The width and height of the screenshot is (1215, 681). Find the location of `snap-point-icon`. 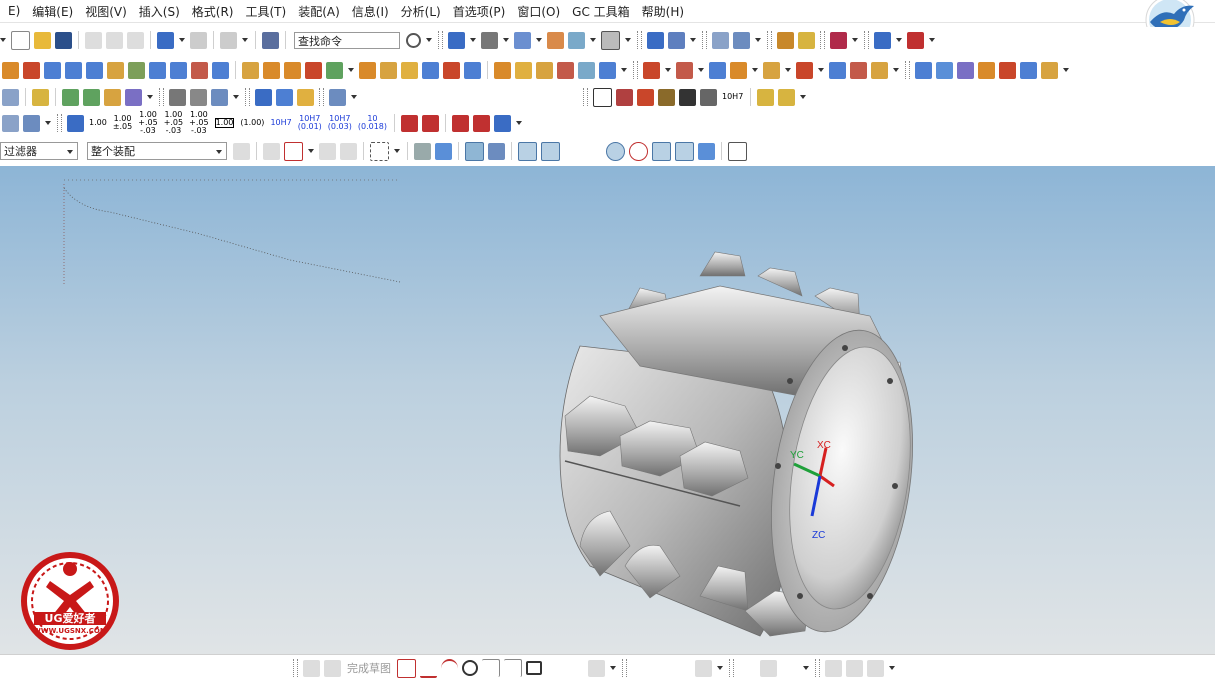

snap-point-icon is located at coordinates (474, 151).